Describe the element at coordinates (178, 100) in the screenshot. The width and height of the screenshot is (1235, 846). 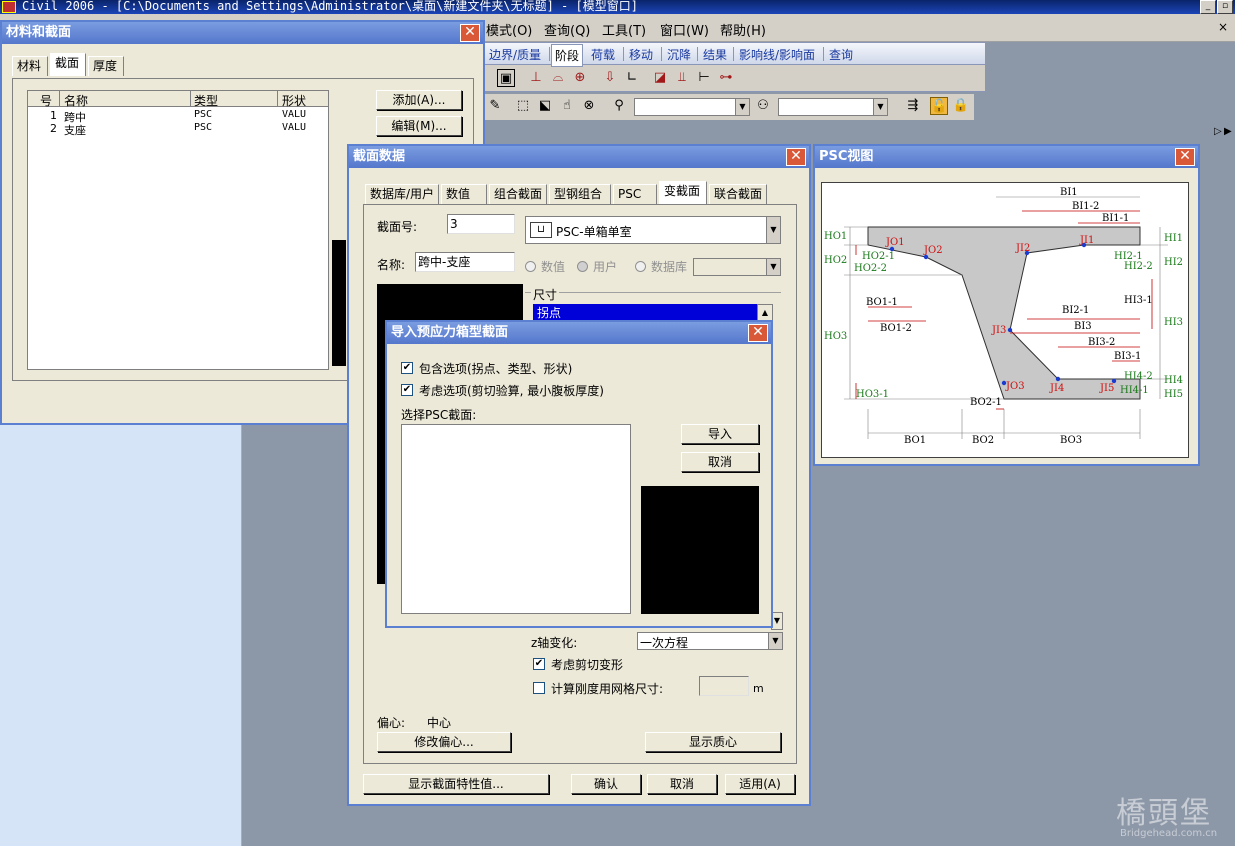
I see `table-header: 号 名称 类型 形状` at that location.